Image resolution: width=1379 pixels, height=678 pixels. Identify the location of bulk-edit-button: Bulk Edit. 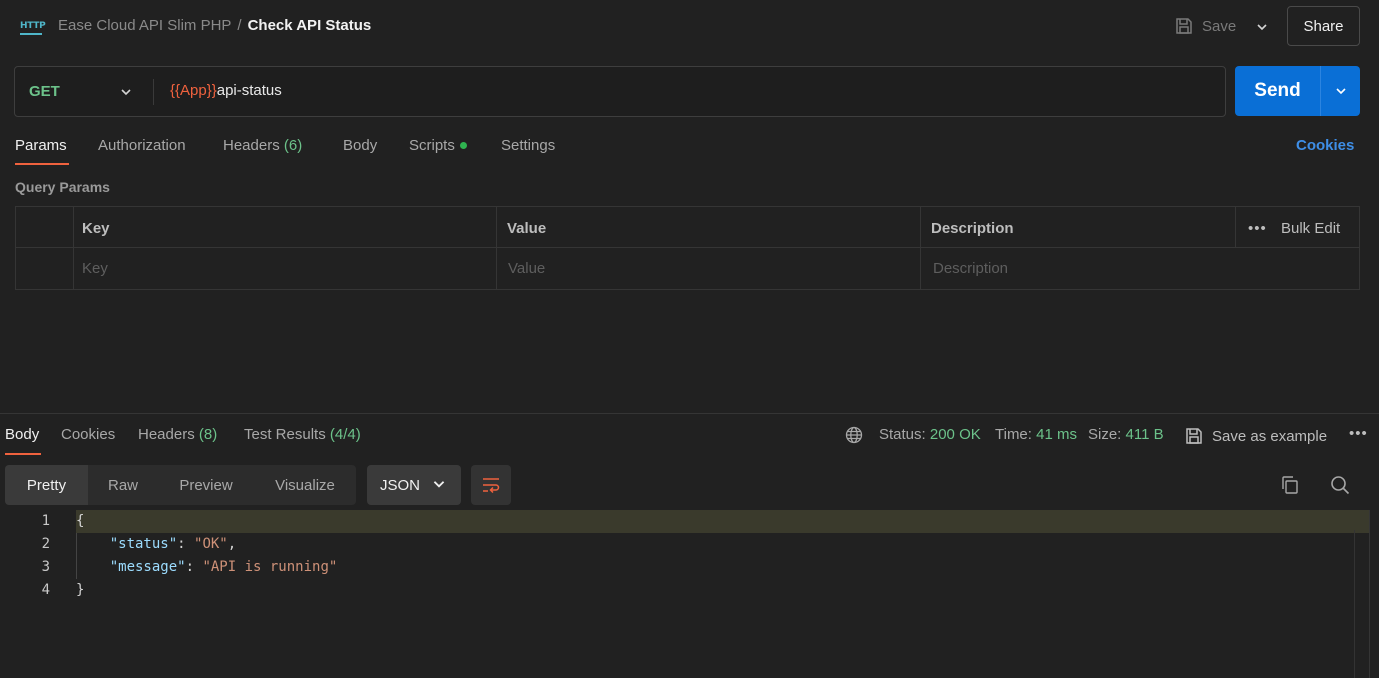
(1310, 228).